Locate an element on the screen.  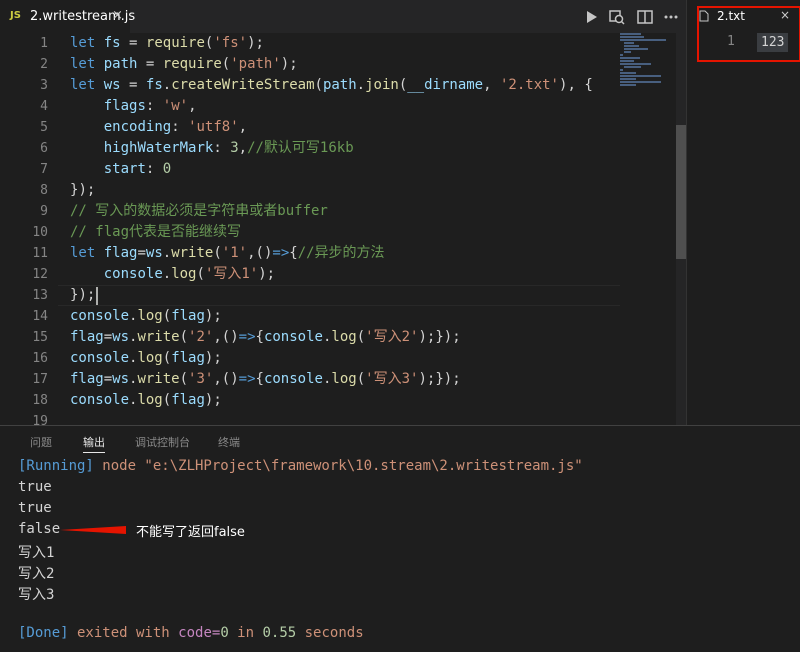
tab-terminal: 终端 is located at coordinates (229, 442).